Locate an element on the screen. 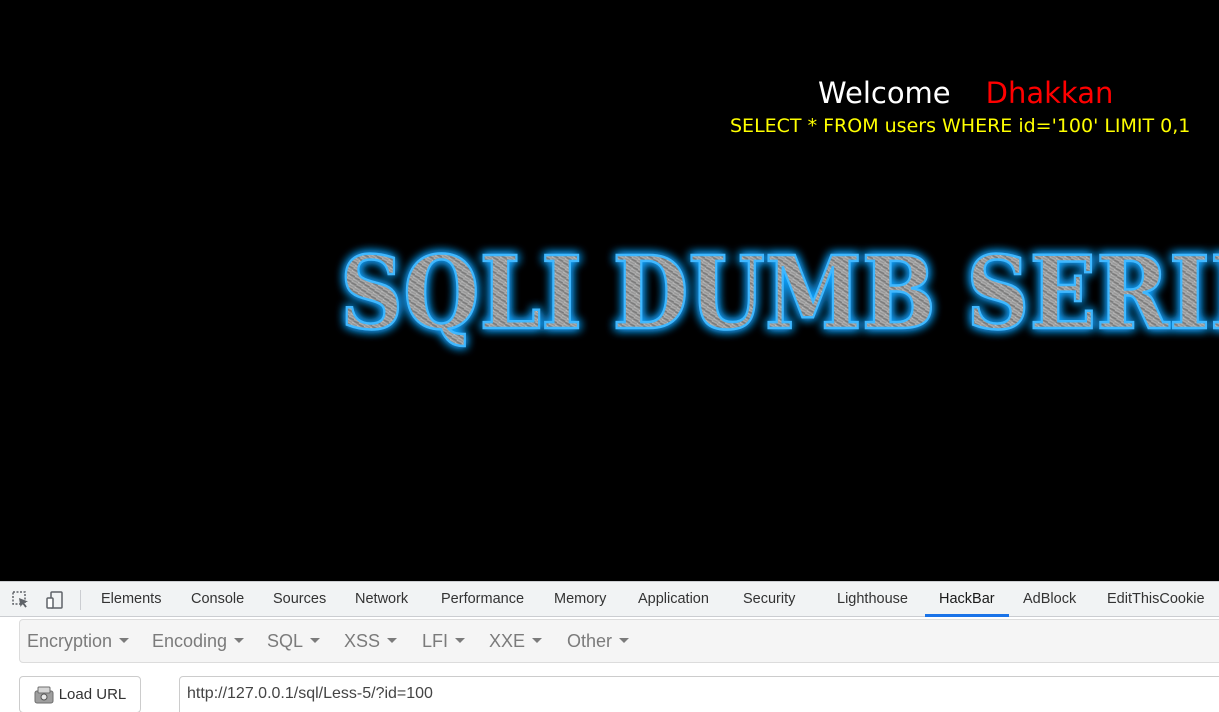  tab-elements: Elements is located at coordinates (131, 599).